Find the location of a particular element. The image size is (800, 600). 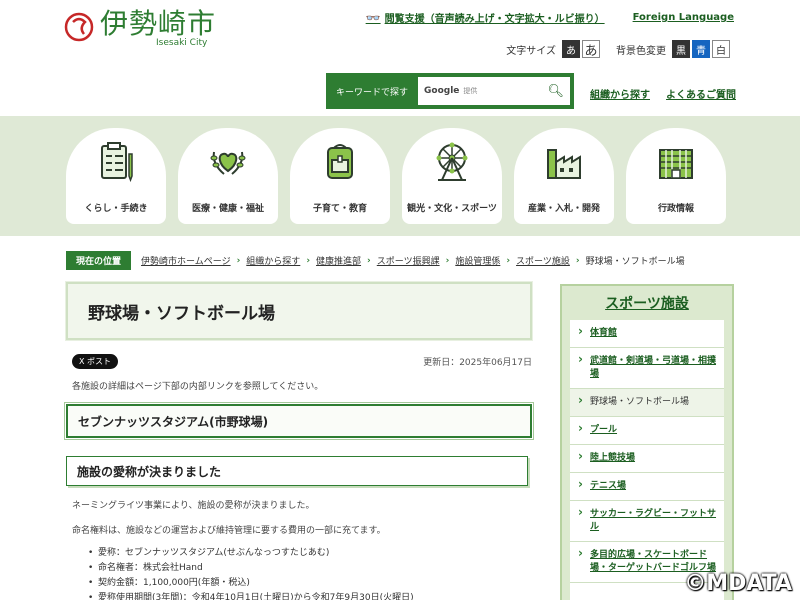

category-label: 医療・健康・福祉 is located at coordinates (227, 209).